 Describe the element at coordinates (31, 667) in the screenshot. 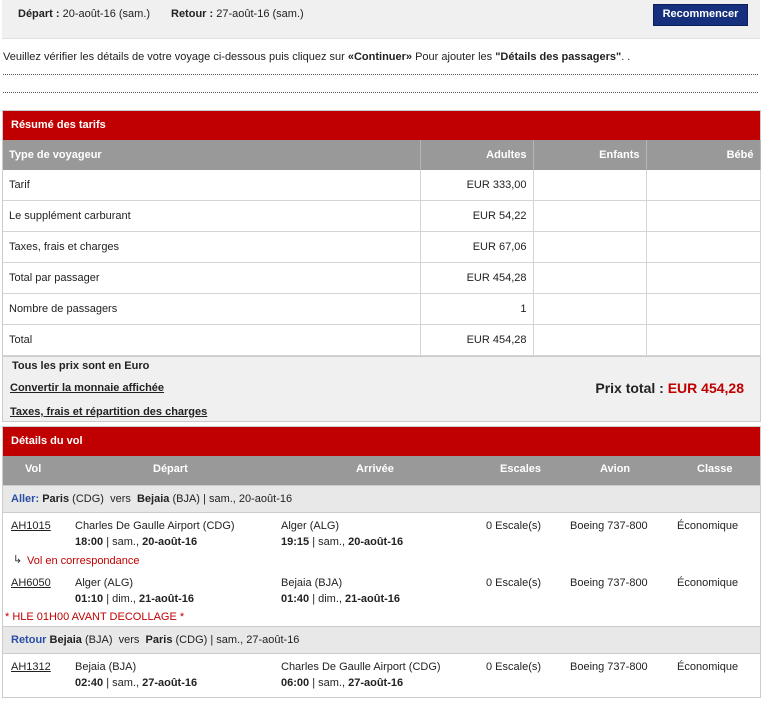

I see `flight-number-link: AH1312` at that location.